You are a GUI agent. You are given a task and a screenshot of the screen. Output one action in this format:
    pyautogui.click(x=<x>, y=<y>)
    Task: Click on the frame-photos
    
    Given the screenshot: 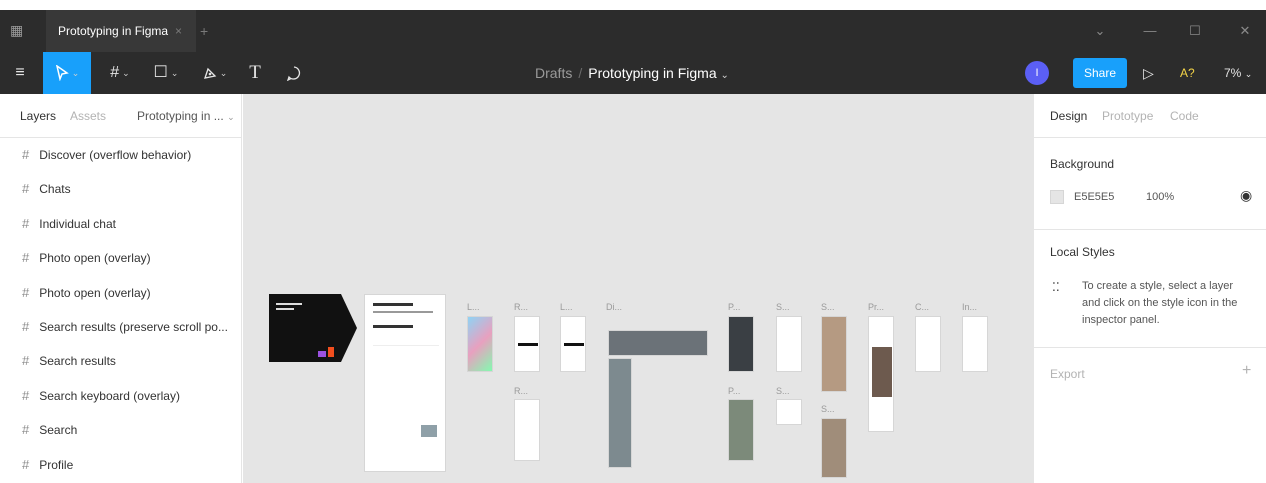 What is the action you would take?
    pyautogui.click(x=882, y=372)
    